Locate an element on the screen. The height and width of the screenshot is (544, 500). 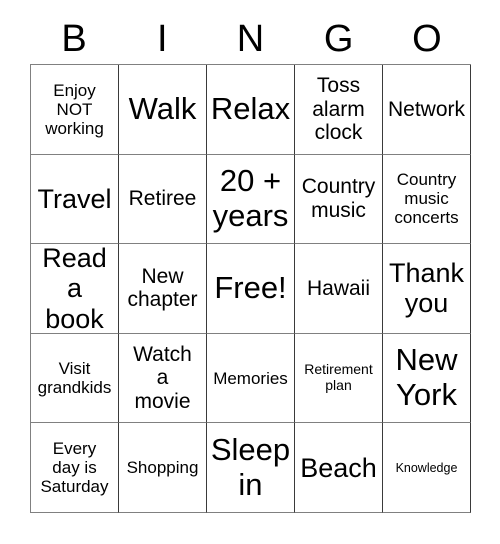
bingo-cell-label: Read a book is located at coordinates (74, 289).